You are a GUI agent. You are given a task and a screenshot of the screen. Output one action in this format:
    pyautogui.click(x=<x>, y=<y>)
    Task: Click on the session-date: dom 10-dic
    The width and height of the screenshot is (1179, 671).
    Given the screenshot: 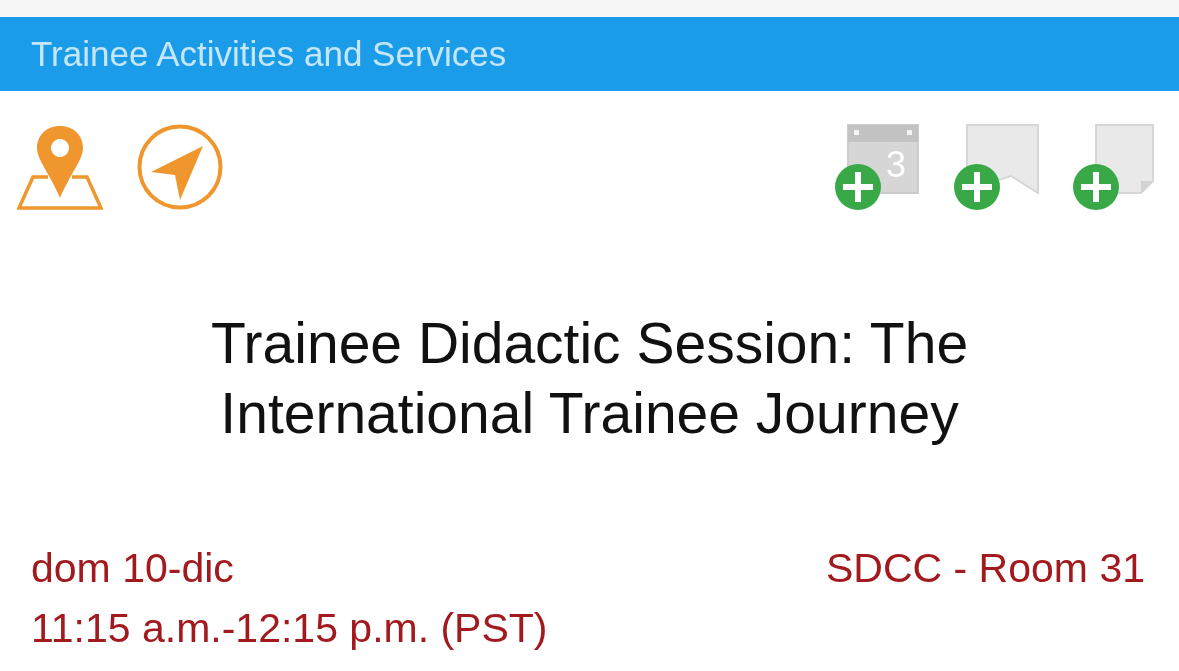 What is the action you would take?
    pyautogui.click(x=133, y=568)
    